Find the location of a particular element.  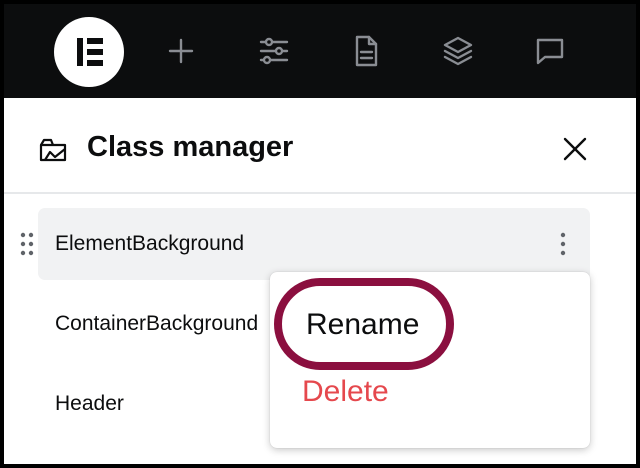

settings-sliders-icon is located at coordinates (274, 51).